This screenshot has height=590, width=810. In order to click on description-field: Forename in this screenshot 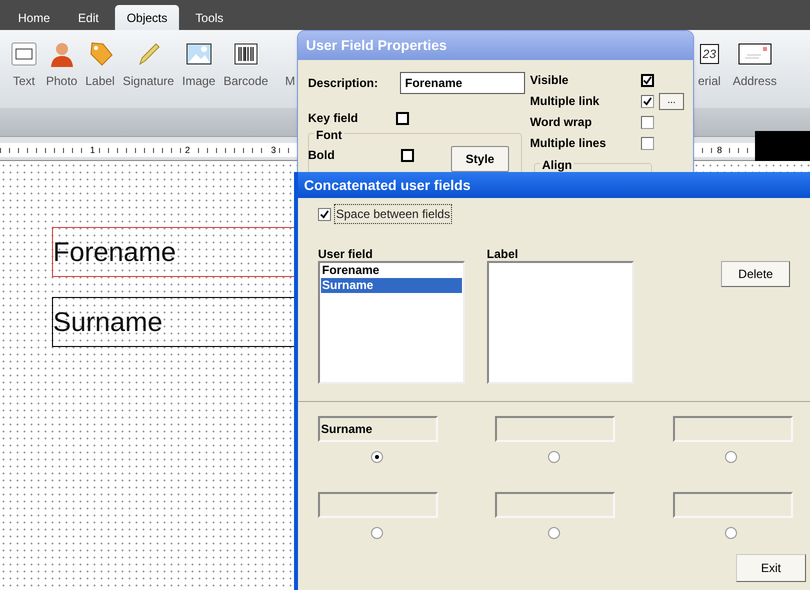, I will do `click(462, 83)`.